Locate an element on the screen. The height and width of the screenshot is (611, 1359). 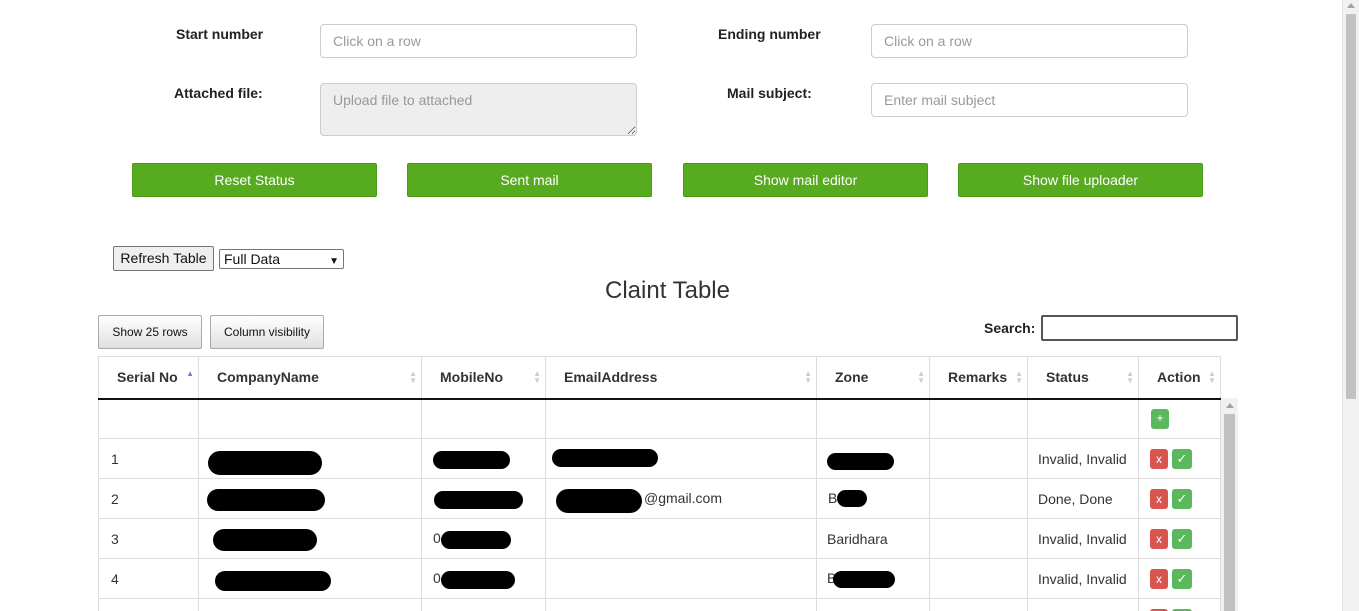
mobile-cell: 0 49 is located at coordinates (483, 538).